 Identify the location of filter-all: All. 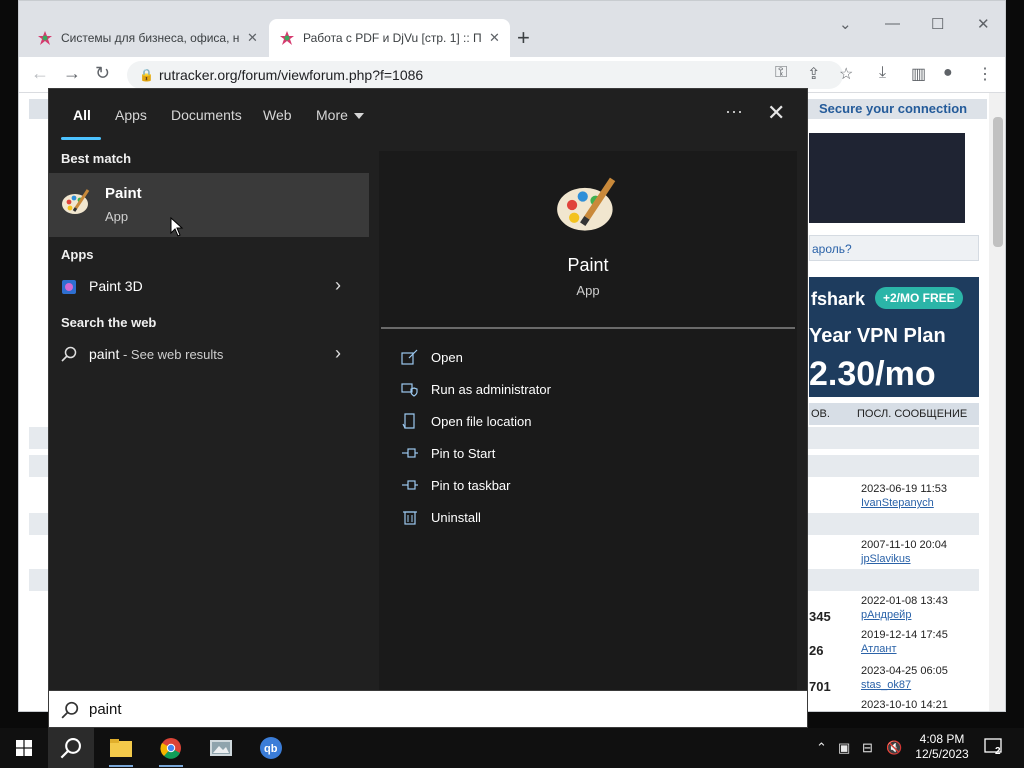
(82, 115).